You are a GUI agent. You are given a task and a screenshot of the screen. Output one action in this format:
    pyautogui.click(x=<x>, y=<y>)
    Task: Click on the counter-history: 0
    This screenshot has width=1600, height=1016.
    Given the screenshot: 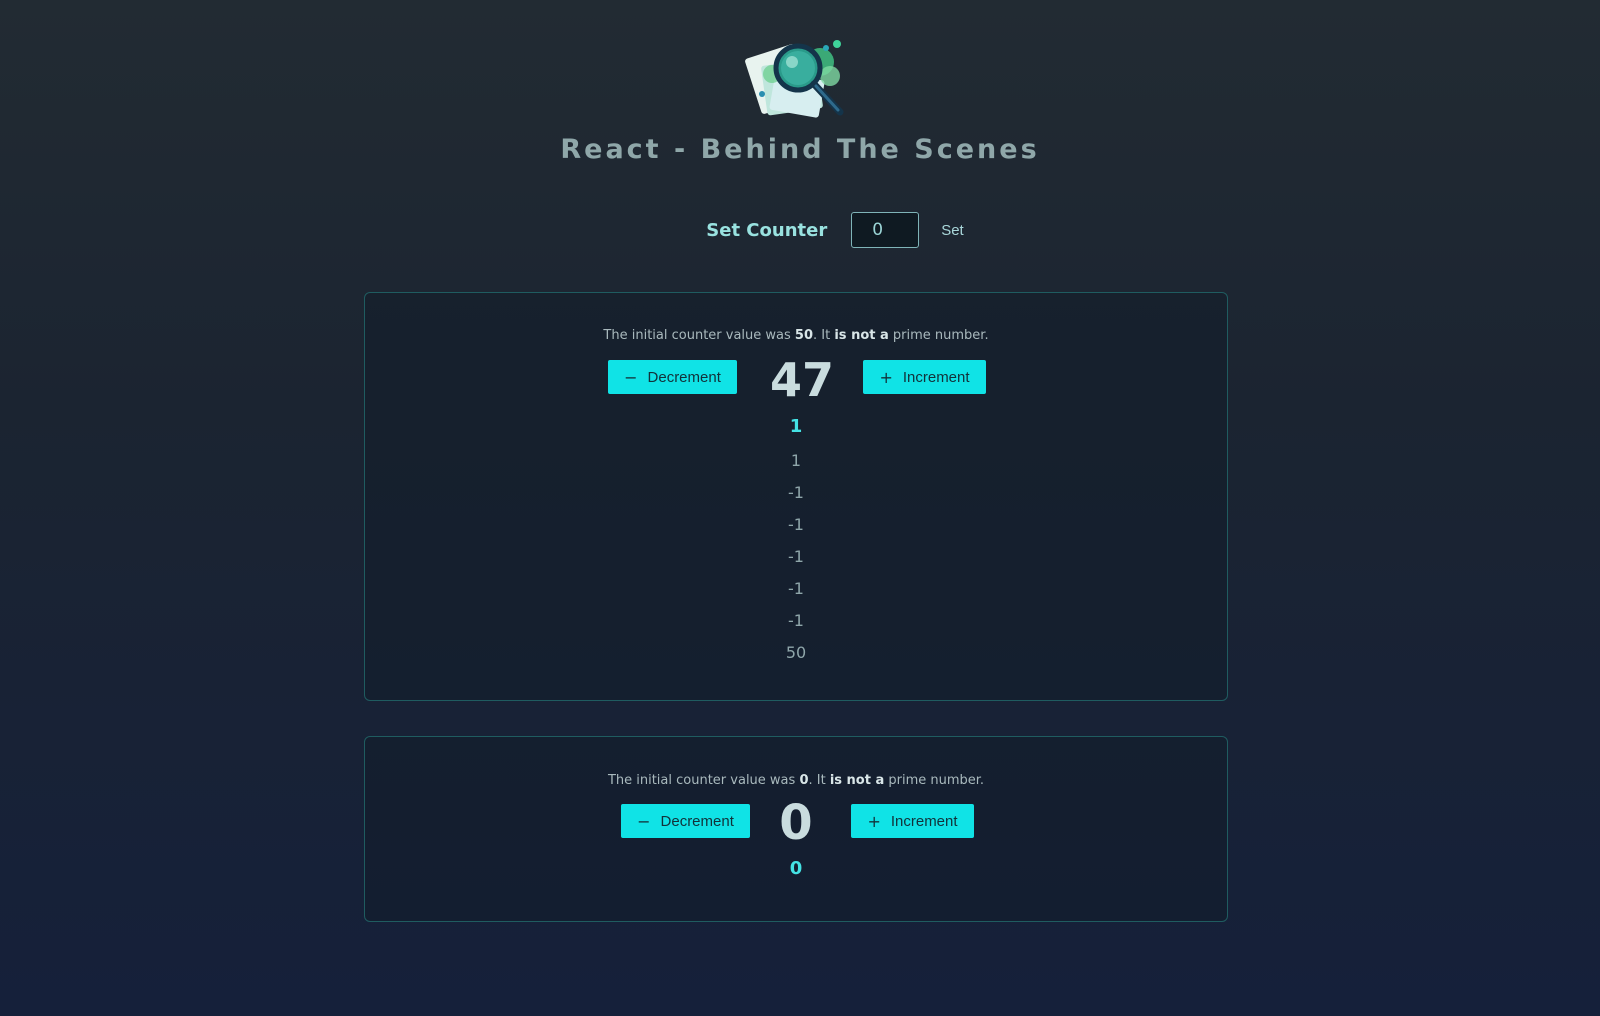 What is the action you would take?
    pyautogui.click(x=796, y=869)
    